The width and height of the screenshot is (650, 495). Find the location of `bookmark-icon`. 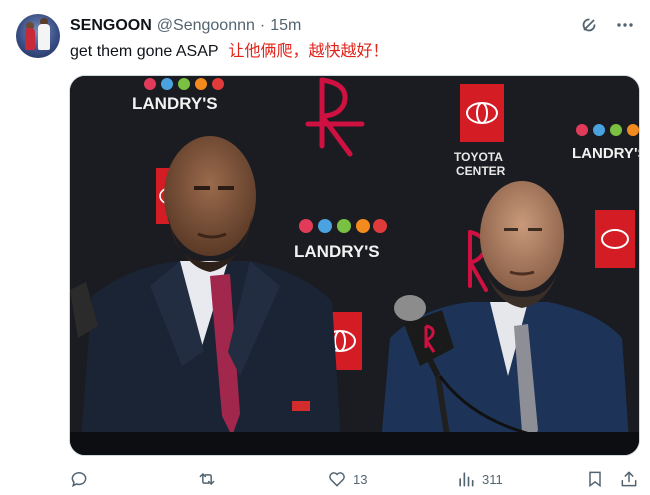

bookmark-icon is located at coordinates (595, 479).